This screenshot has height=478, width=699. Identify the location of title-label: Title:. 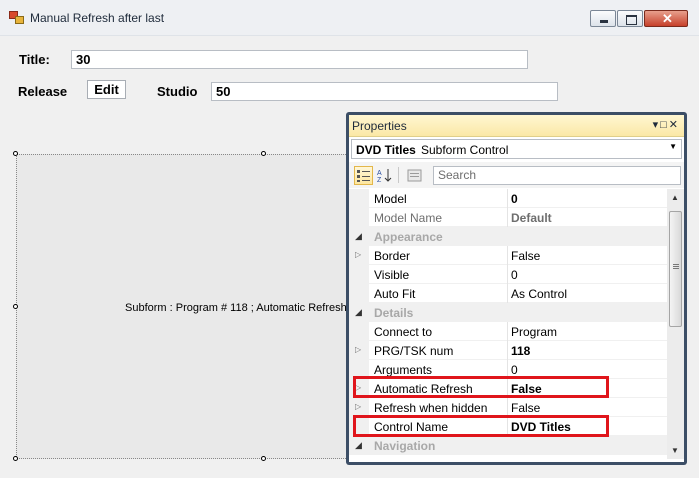
(34, 59).